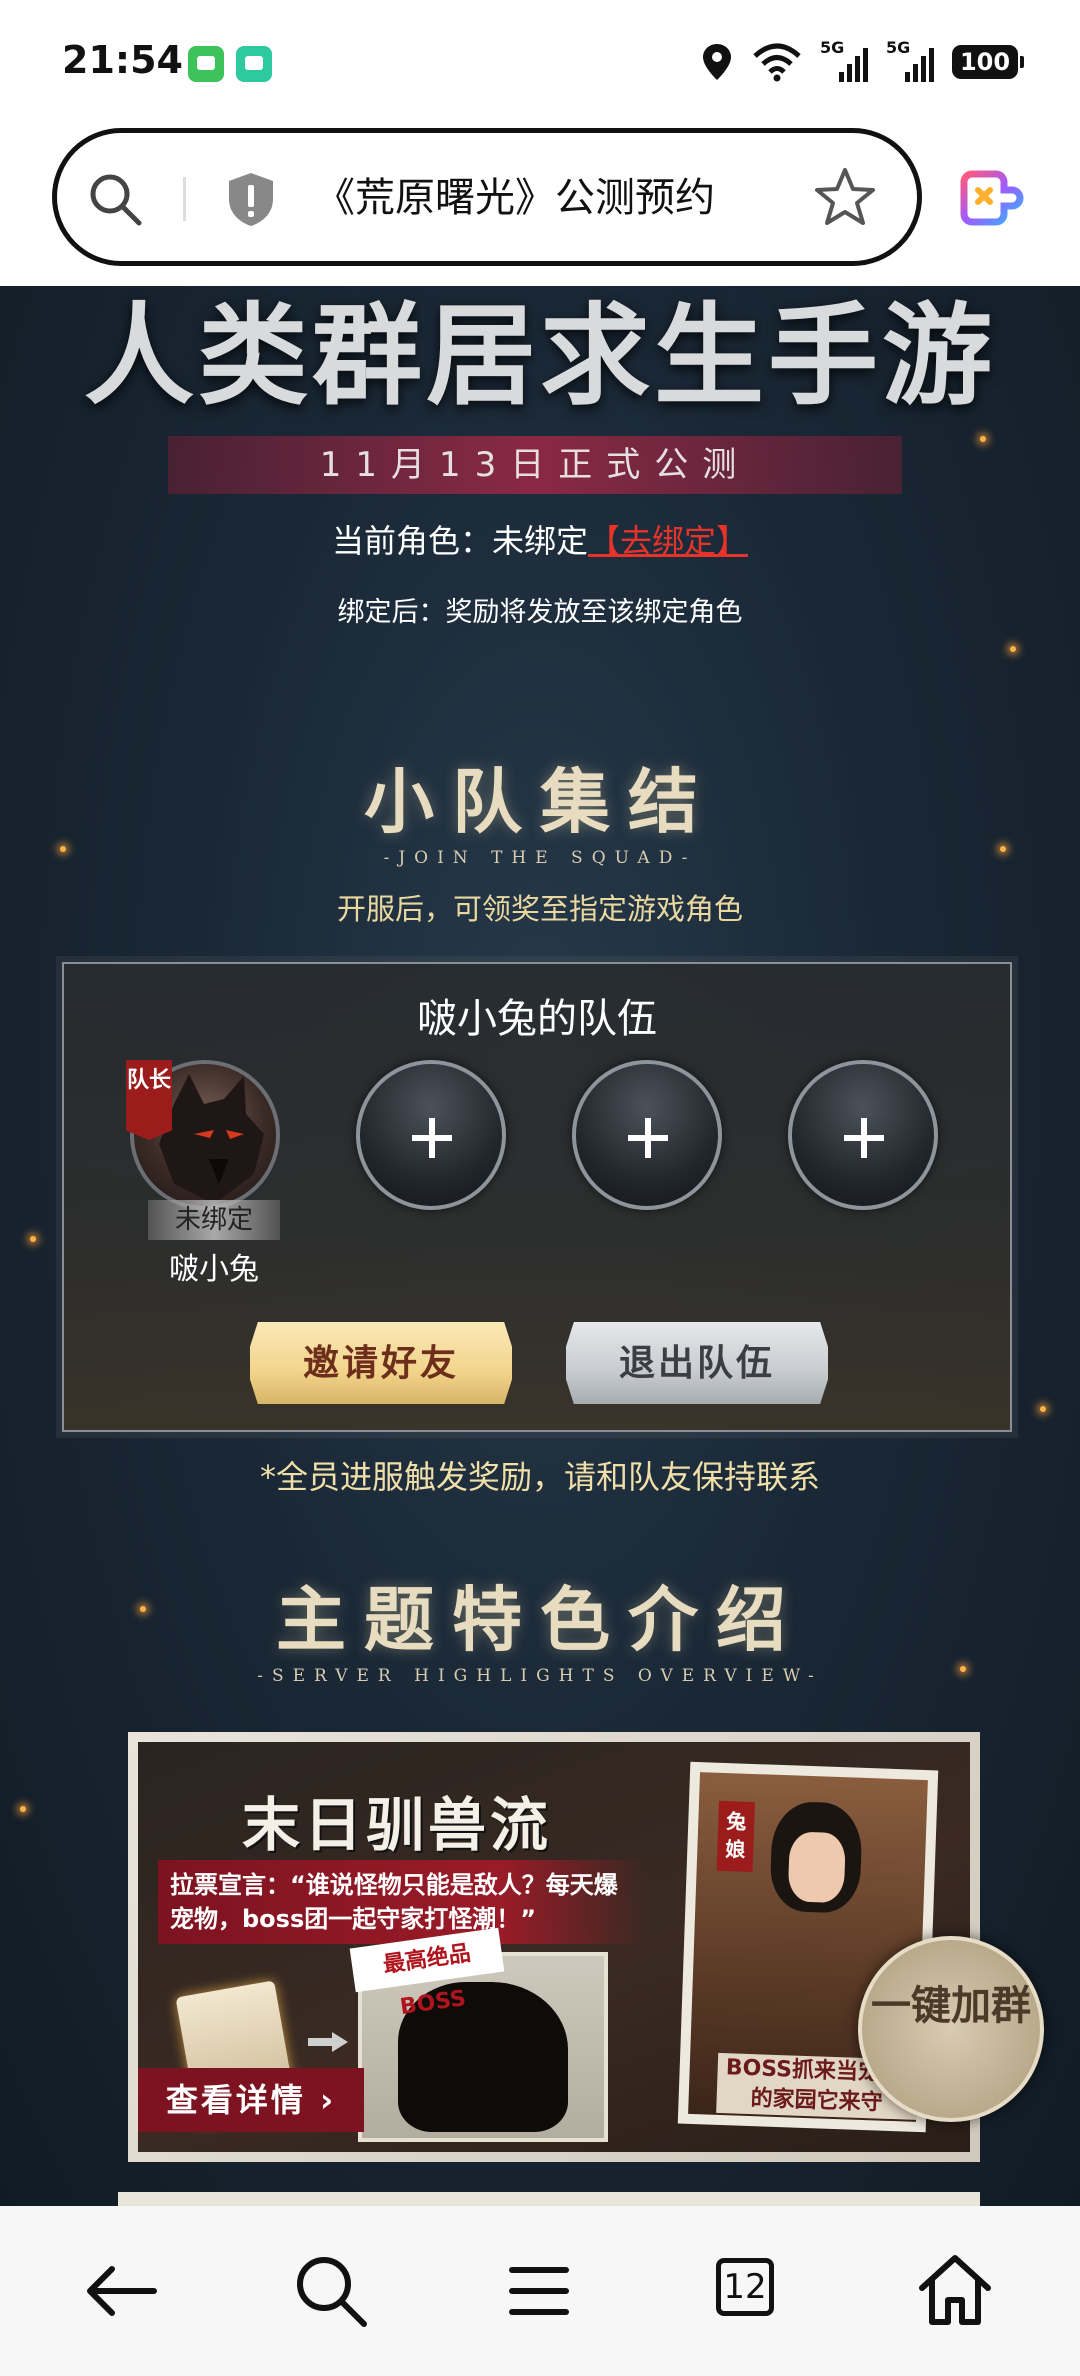 The height and width of the screenshot is (2376, 1080). What do you see at coordinates (251, 199) in the screenshot?
I see `shield-icon` at bounding box center [251, 199].